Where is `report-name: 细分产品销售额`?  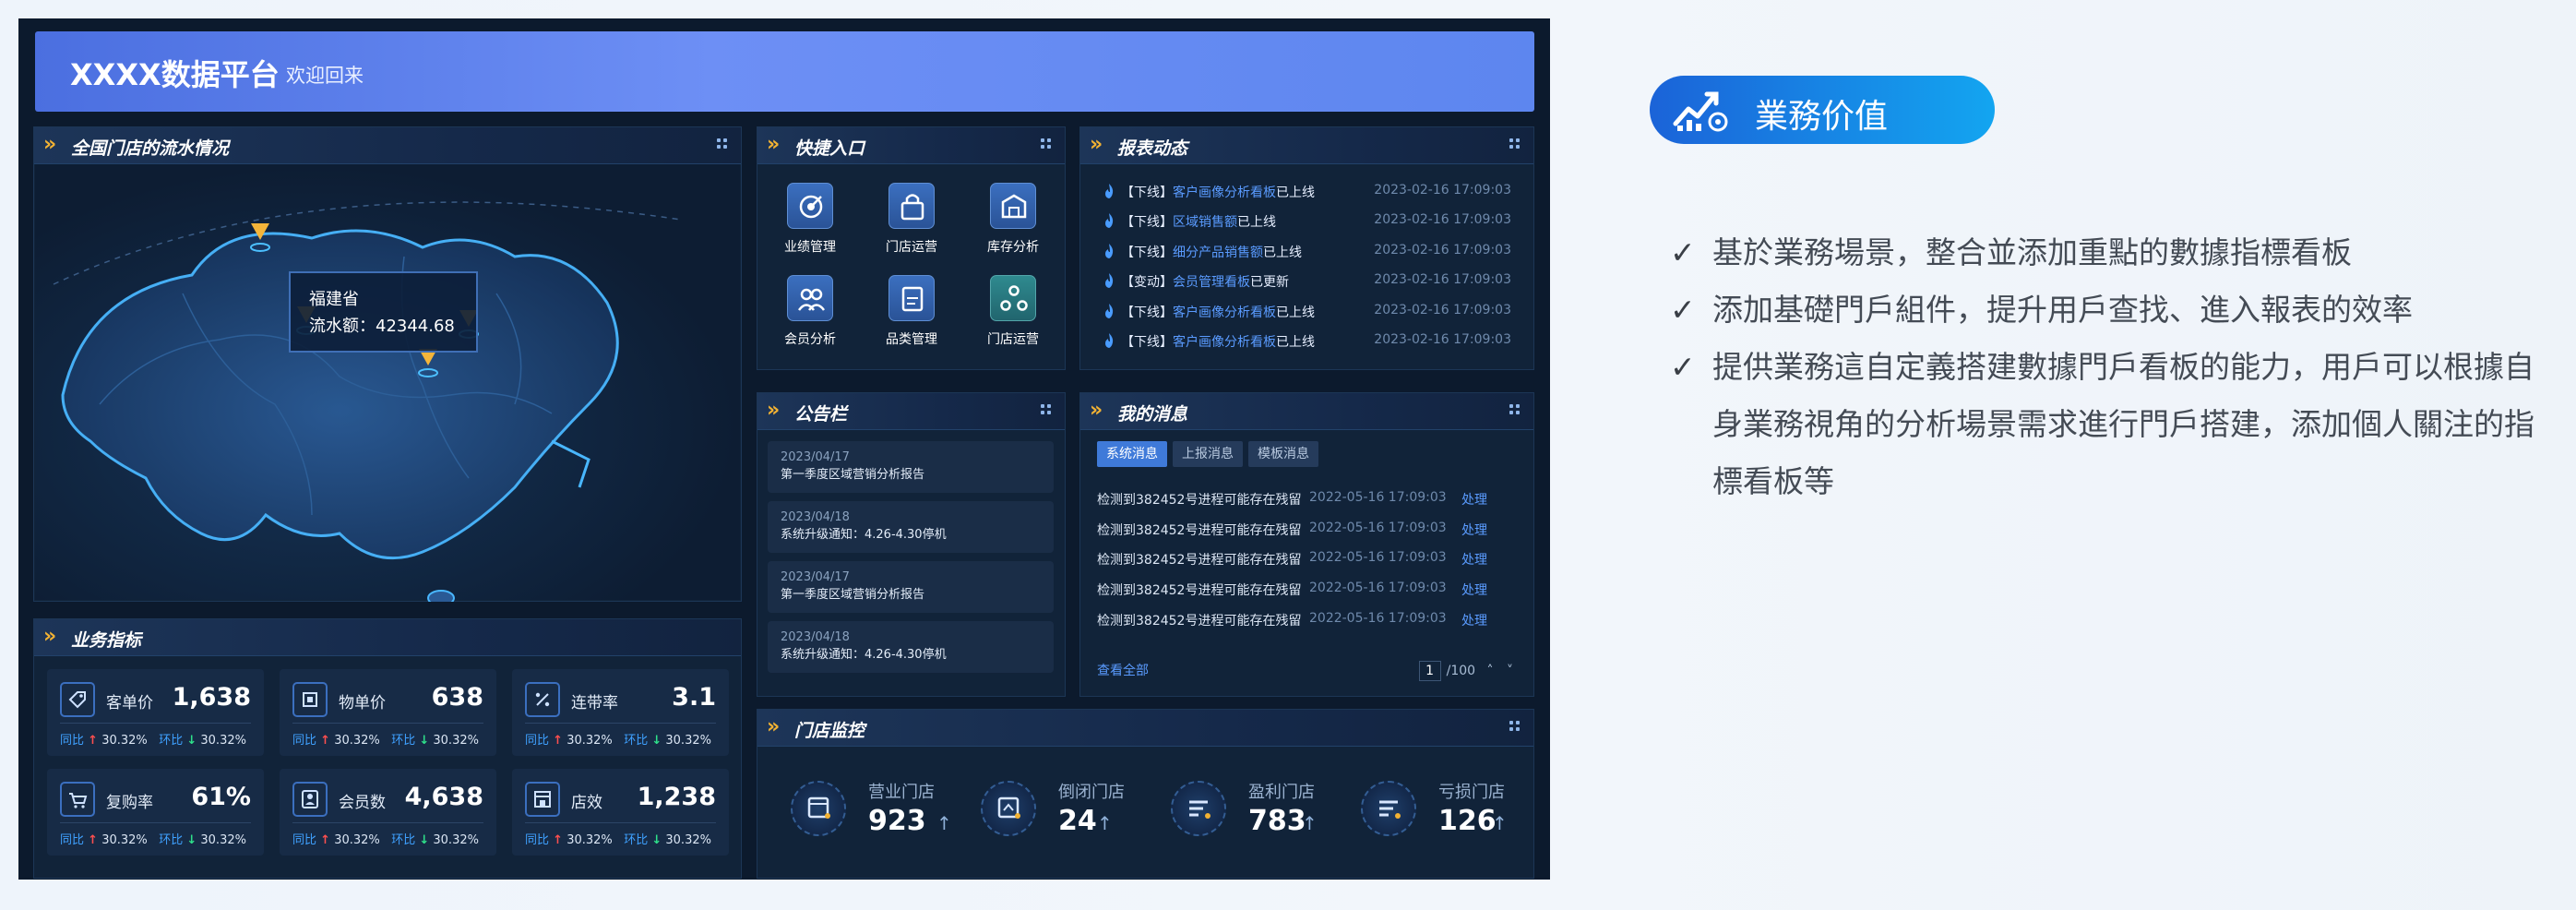
report-name: 细分产品销售额 is located at coordinates (1218, 252).